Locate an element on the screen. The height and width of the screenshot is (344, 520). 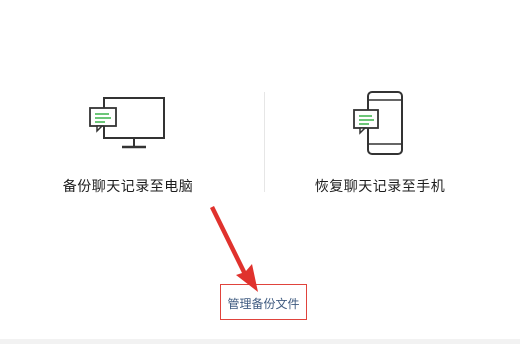
manage-backup-highlight: 管理备份文件 is located at coordinates (263, 302).